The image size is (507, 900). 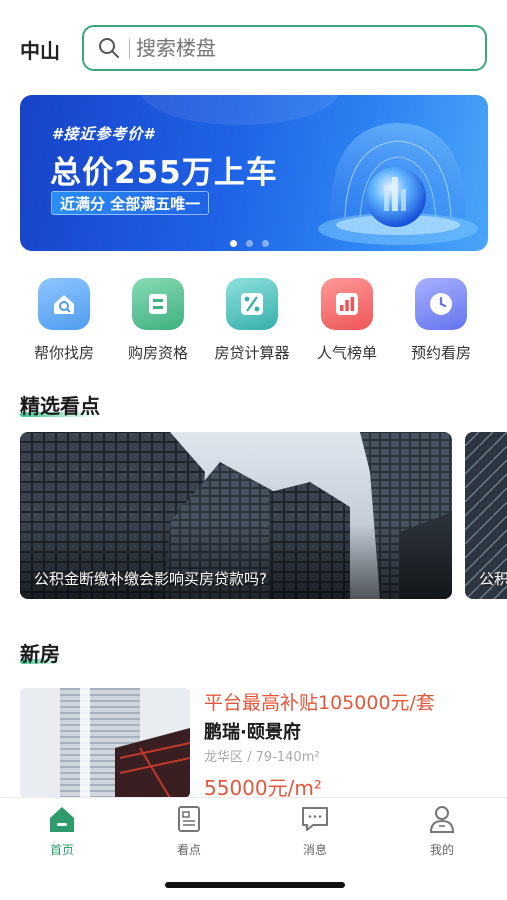 I want to click on pearl-shell-illustration, so click(x=398, y=184).